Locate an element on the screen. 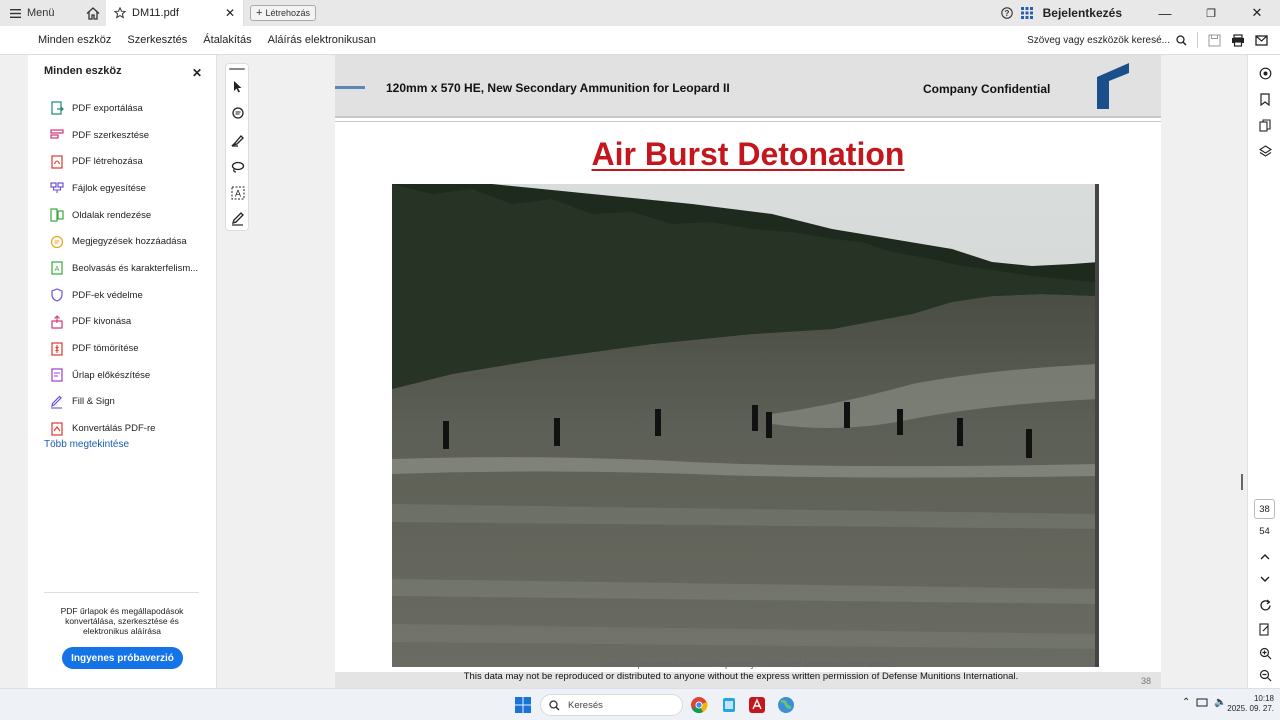  close-tab-icon: ✕ is located at coordinates (230, 13).